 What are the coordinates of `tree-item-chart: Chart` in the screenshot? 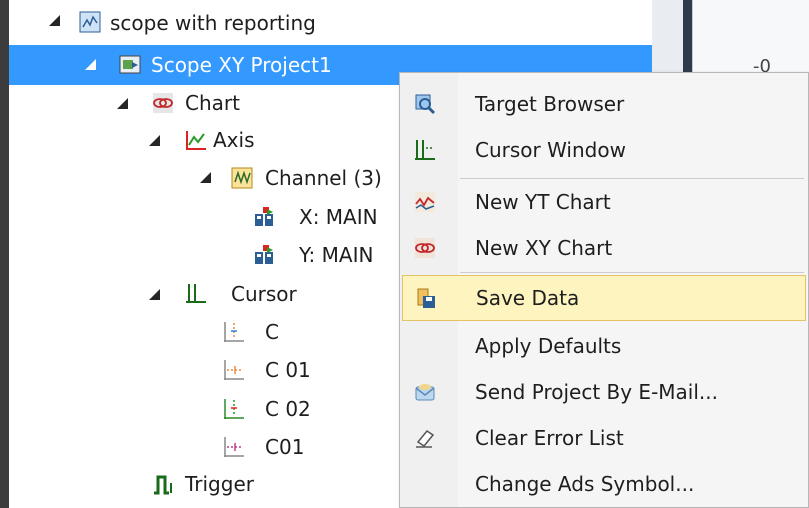 It's located at (204, 103).